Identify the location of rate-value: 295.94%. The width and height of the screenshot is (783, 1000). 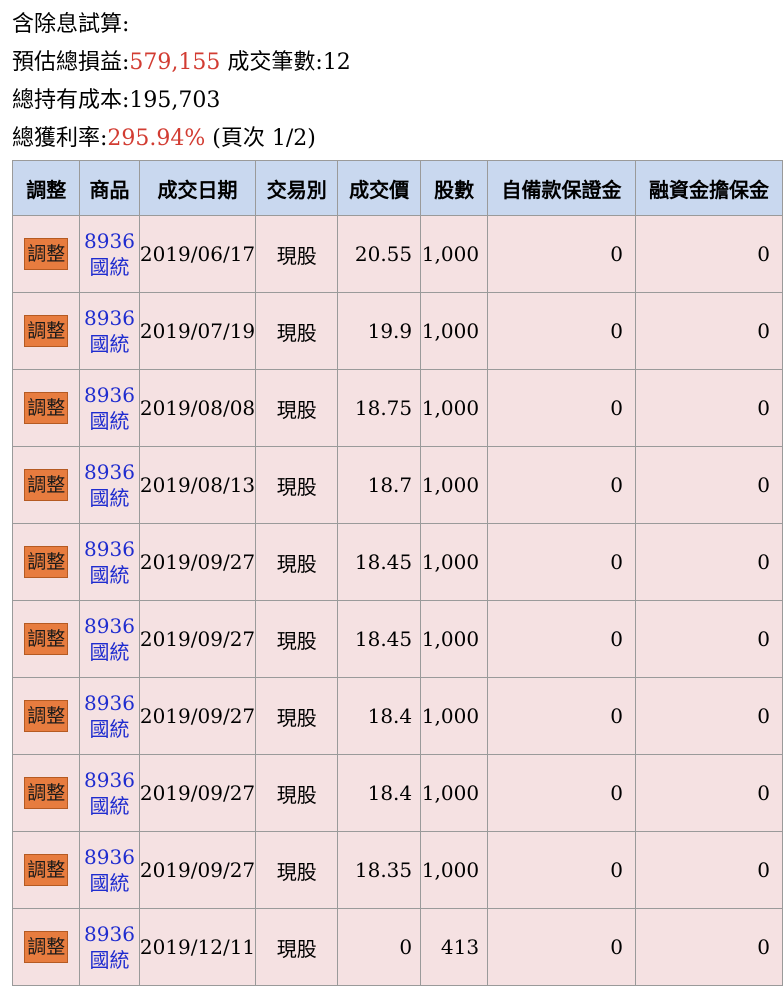
(156, 138).